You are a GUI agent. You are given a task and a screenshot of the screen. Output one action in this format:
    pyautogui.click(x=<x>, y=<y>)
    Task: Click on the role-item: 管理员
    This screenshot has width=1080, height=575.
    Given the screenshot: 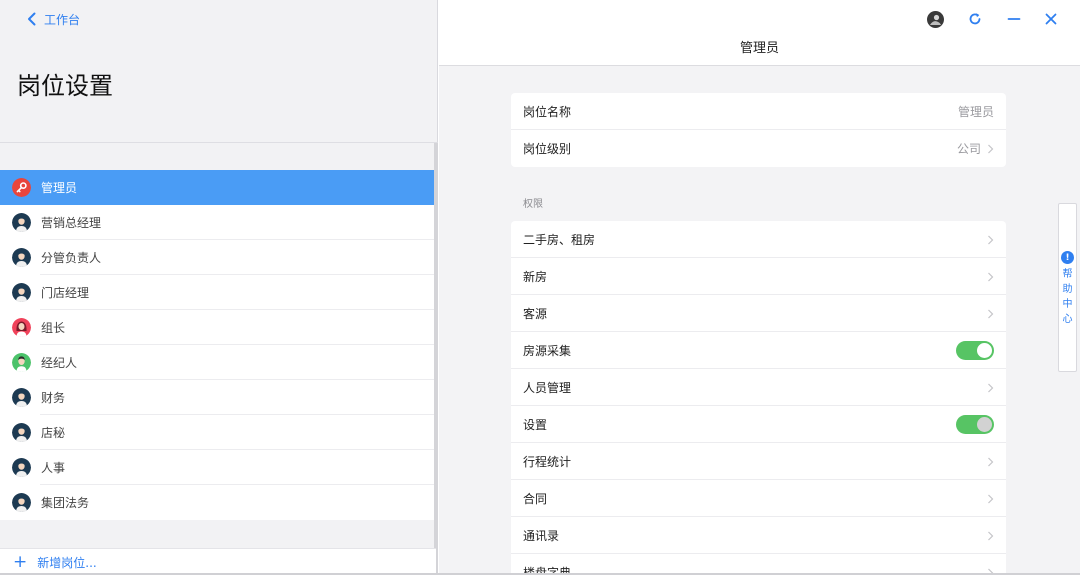 What is the action you would take?
    pyautogui.click(x=218, y=187)
    